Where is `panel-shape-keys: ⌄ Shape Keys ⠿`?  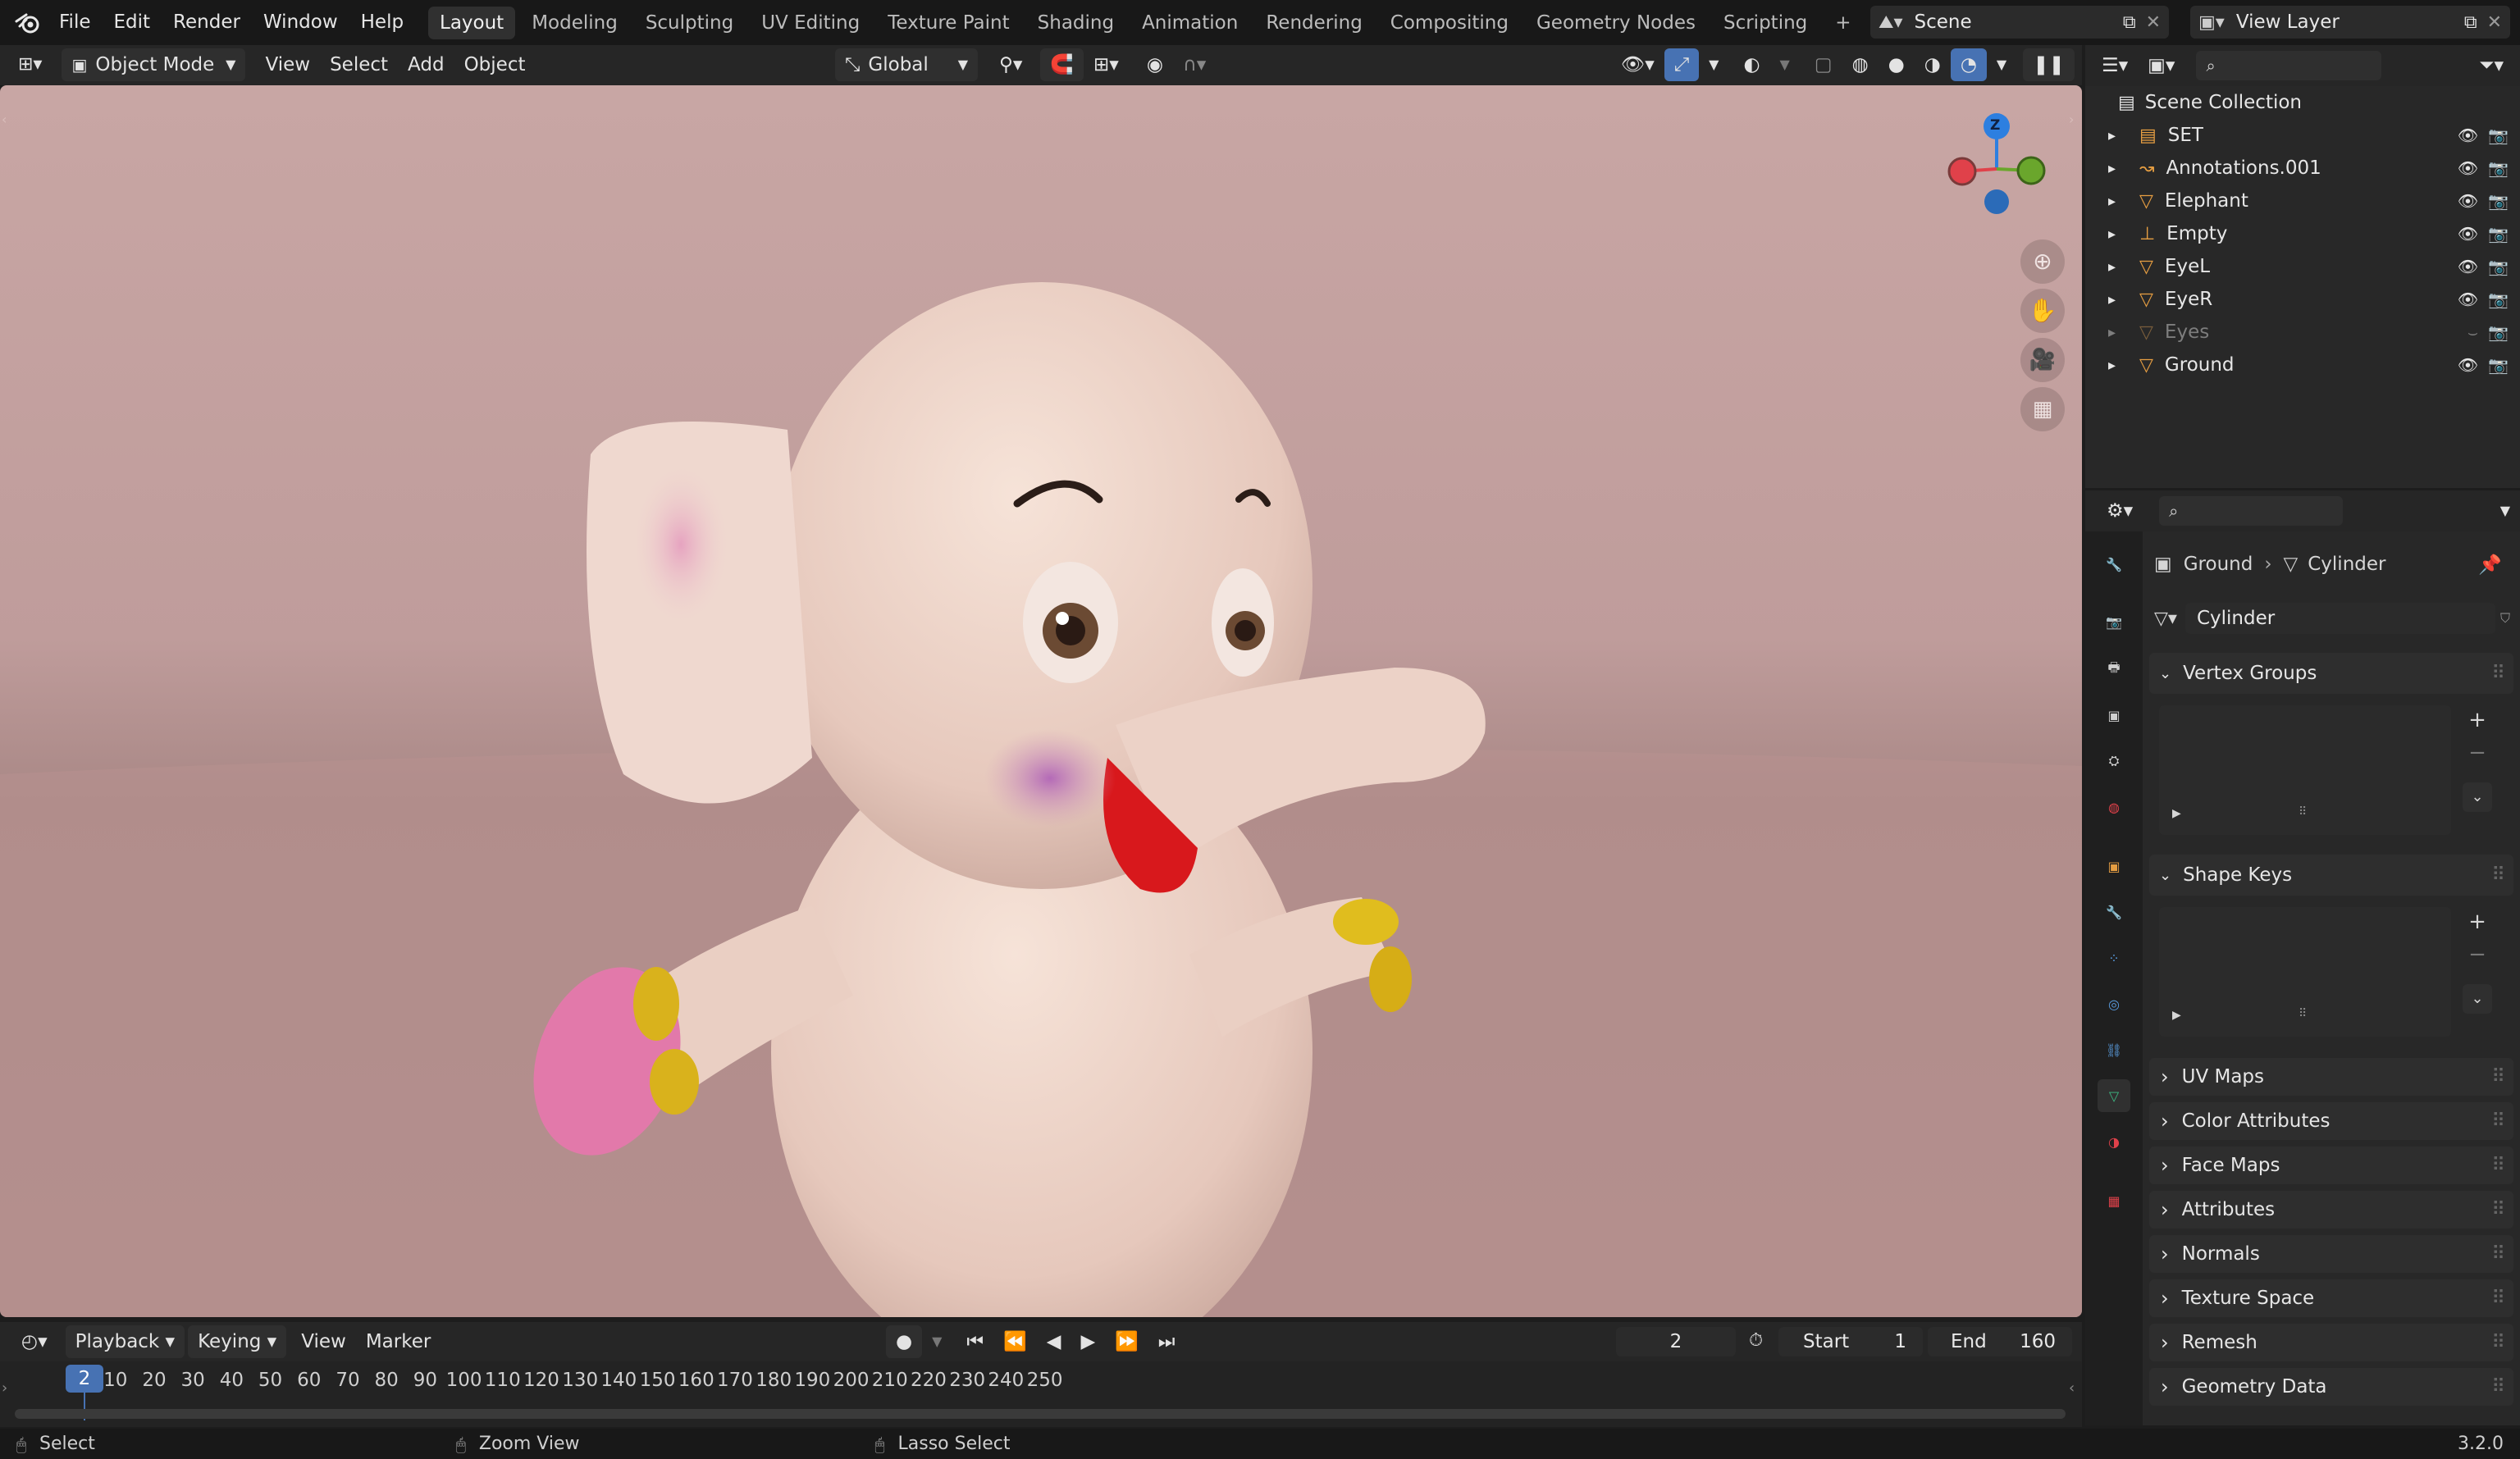
panel-shape-keys: ⌄ Shape Keys ⠿ is located at coordinates (2331, 875).